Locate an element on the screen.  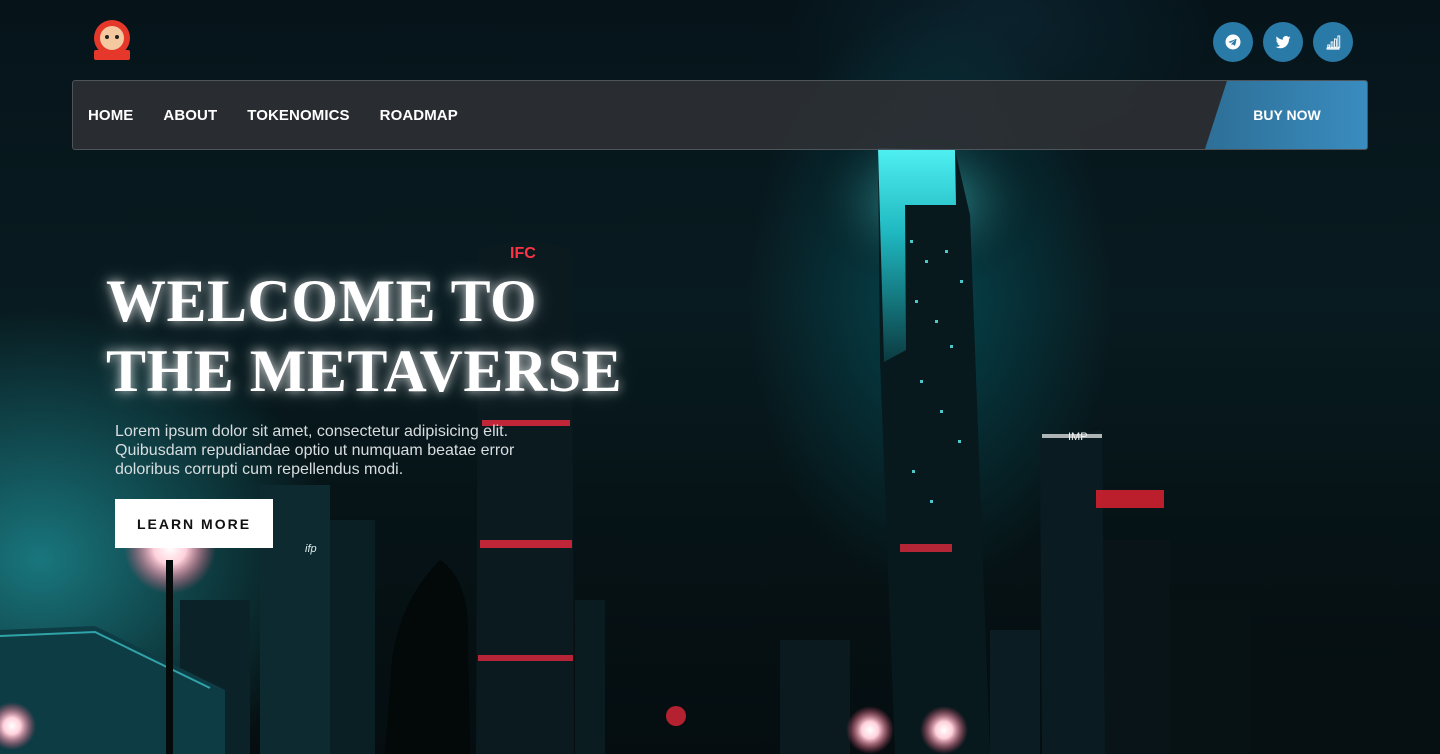
hero-title: WELCOME TO THE METAVERSE is located at coordinates (416, 336).